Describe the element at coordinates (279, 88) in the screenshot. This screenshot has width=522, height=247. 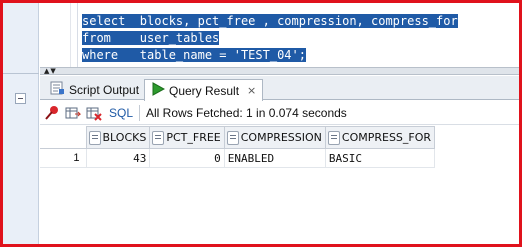
I see `results-tab-bar: Script Output × Query Result ×` at that location.